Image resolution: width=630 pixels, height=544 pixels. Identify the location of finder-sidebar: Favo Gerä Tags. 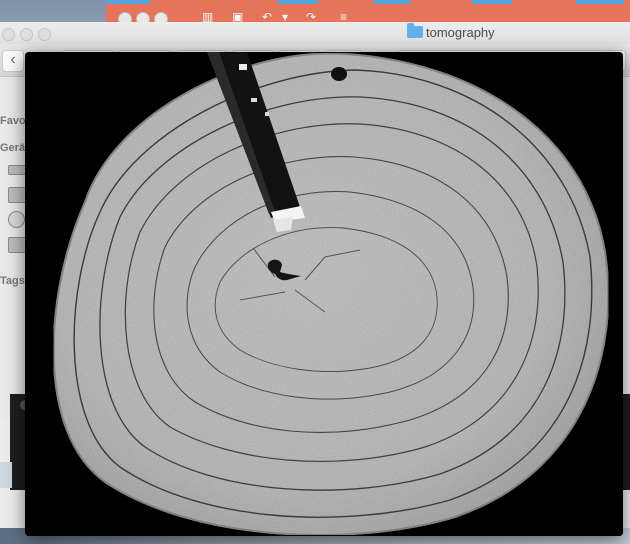
(13, 247).